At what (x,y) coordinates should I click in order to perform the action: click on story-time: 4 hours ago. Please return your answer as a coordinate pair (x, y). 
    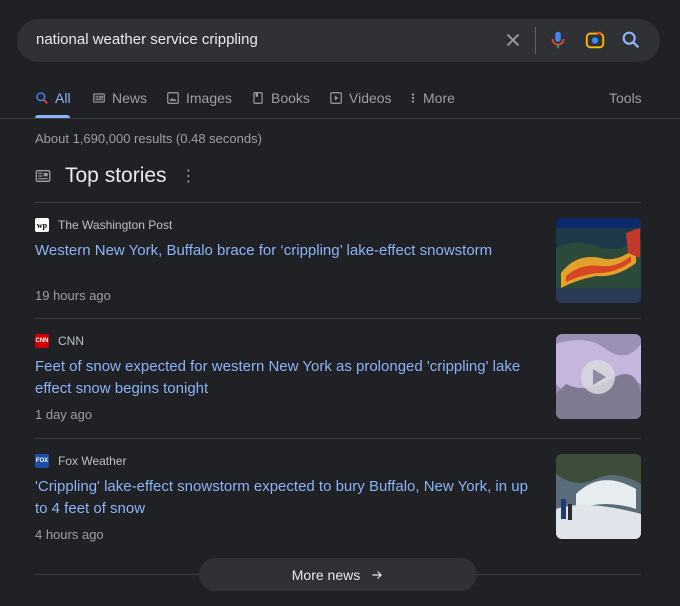
    Looking at the image, I should click on (69, 534).